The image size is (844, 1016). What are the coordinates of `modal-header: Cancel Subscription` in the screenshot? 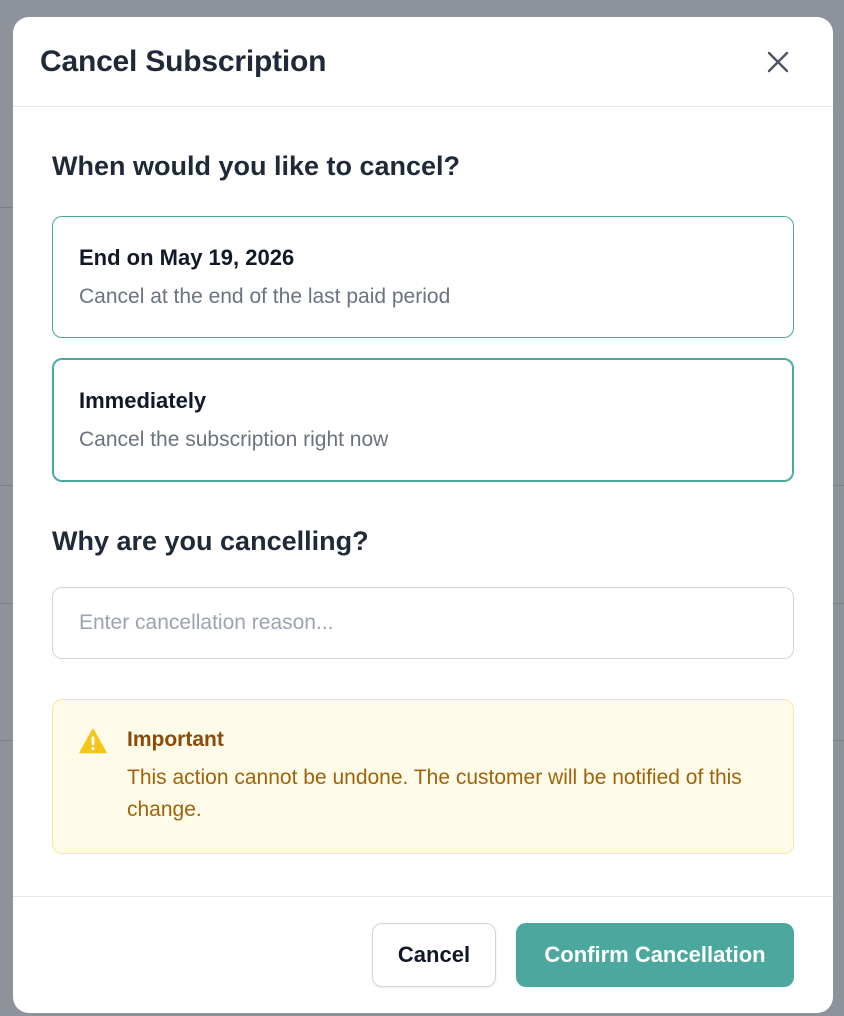 It's located at (423, 62).